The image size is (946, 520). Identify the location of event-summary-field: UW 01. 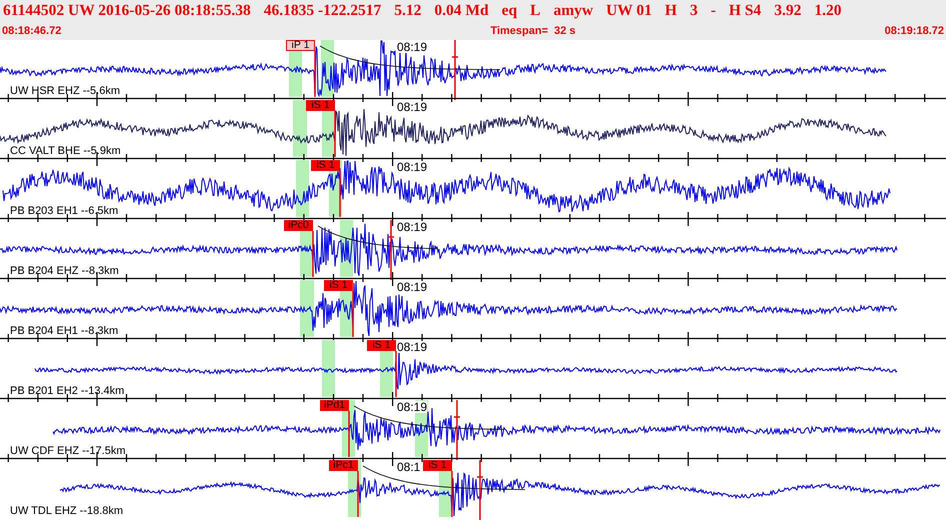
(629, 12).